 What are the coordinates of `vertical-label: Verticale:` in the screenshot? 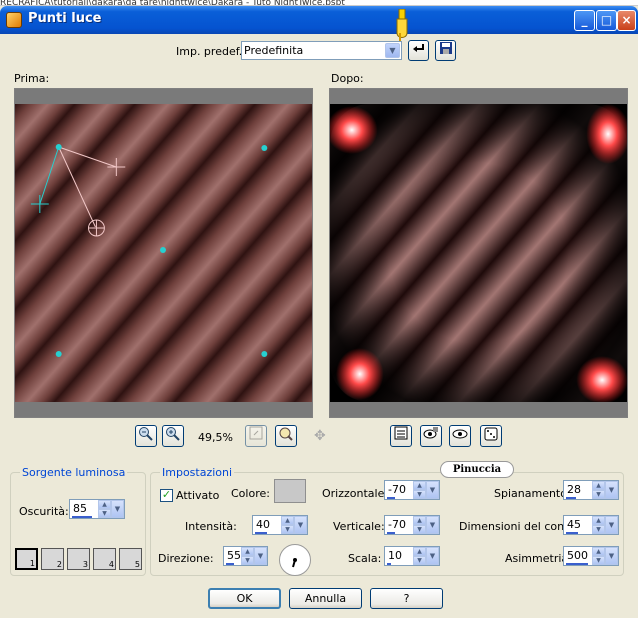 It's located at (359, 526).